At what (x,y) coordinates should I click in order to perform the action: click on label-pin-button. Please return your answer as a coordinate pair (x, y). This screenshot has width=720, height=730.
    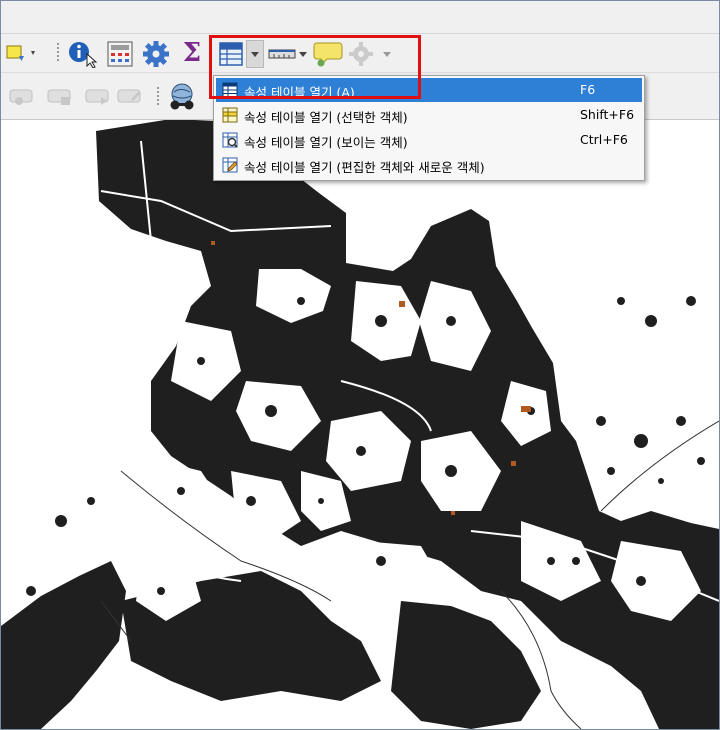
    Looking at the image, I should click on (23, 97).